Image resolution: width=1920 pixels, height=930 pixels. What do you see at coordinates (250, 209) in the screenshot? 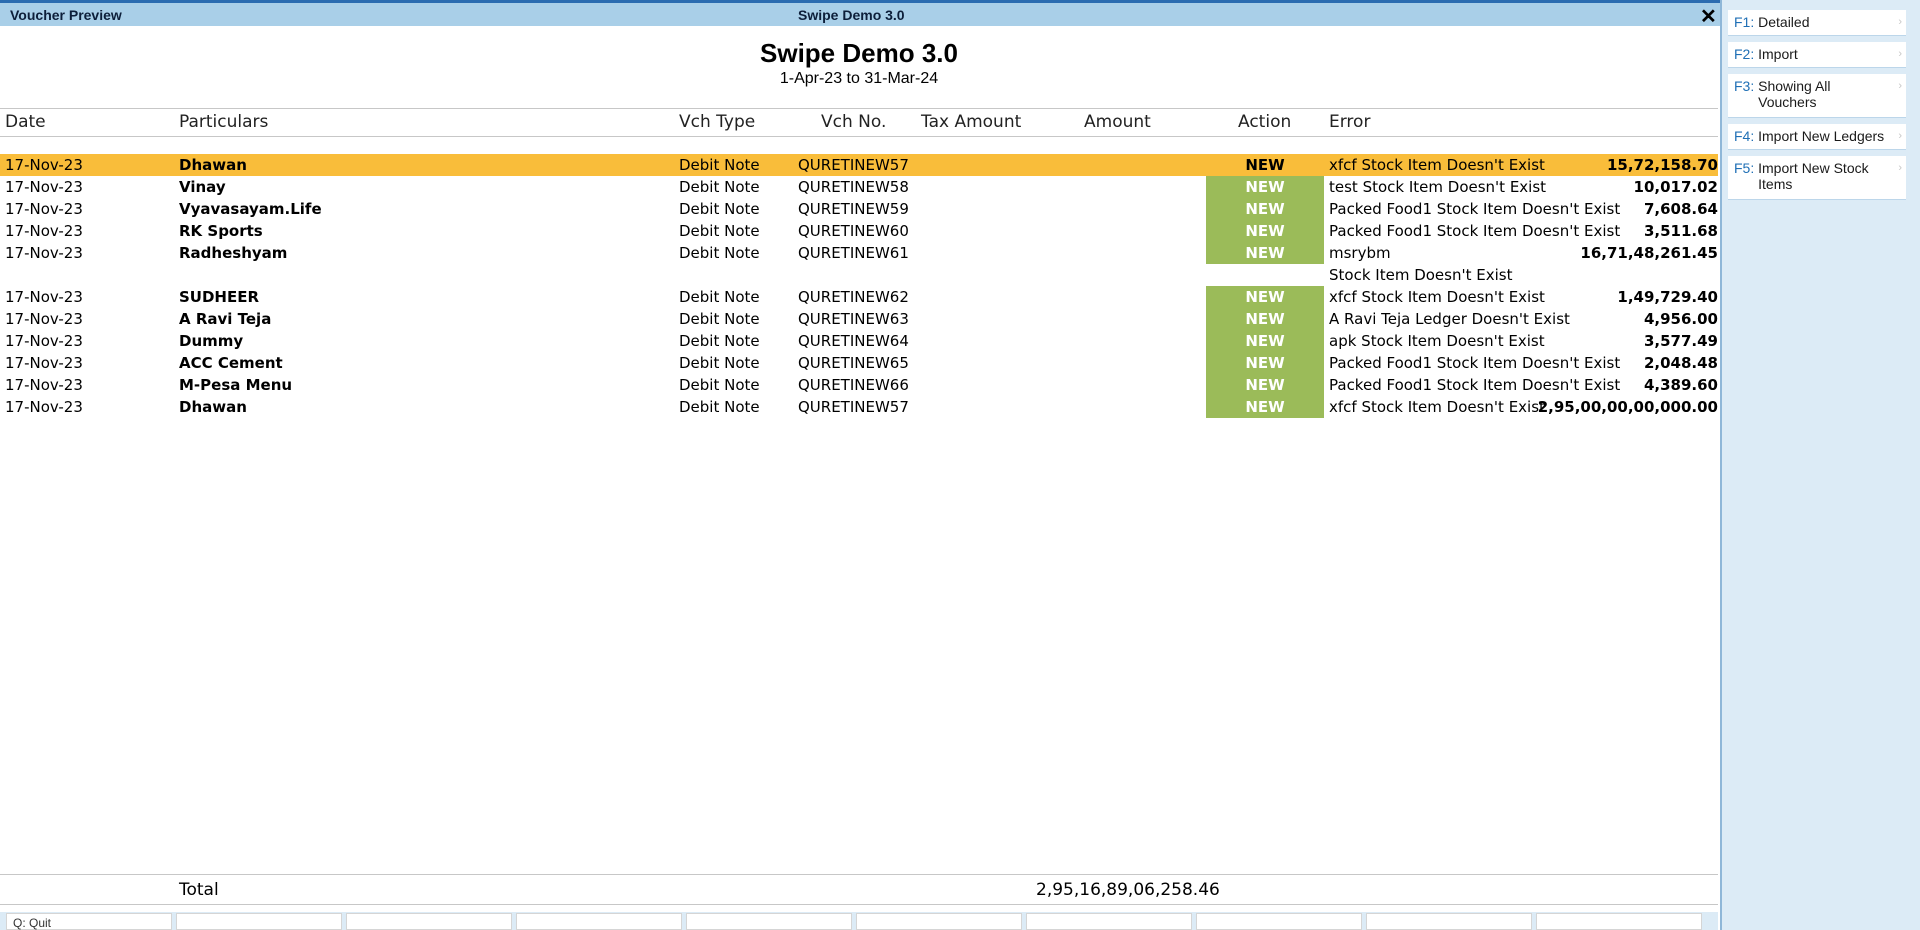
I see `row-particulars: Vyavasayam.Life` at bounding box center [250, 209].